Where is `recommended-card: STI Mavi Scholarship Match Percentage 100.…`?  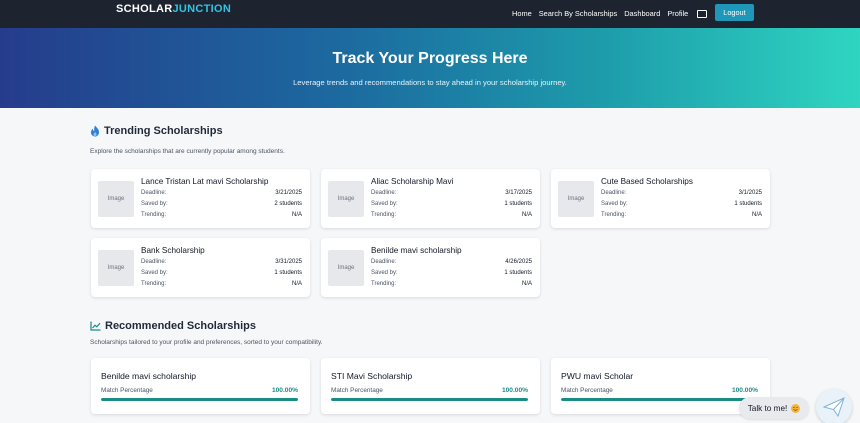 recommended-card: STI Mavi Scholarship Match Percentage 100.… is located at coordinates (430, 386).